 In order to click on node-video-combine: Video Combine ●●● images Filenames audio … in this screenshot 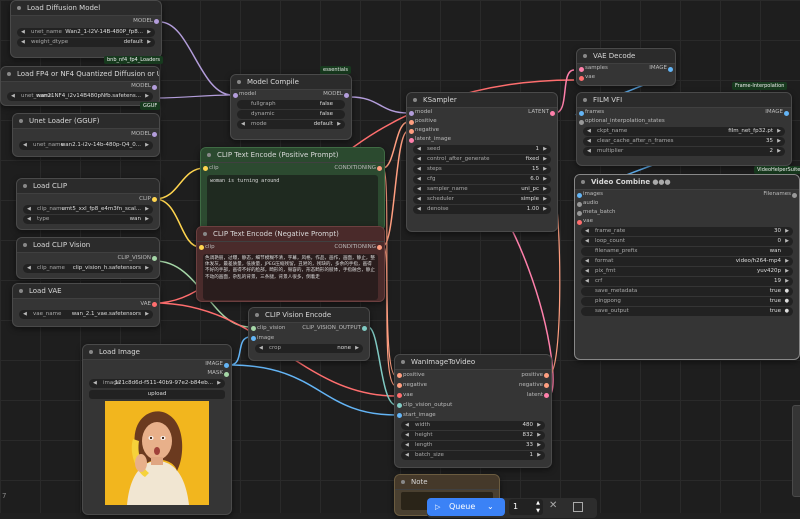, I will do `click(687, 267)`.